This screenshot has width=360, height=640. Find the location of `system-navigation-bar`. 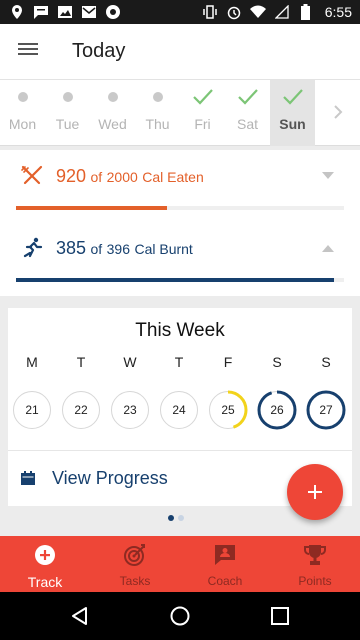

system-navigation-bar is located at coordinates (180, 616).